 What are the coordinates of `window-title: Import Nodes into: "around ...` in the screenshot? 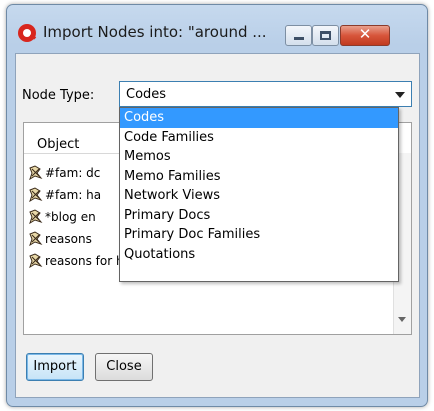 It's located at (155, 32).